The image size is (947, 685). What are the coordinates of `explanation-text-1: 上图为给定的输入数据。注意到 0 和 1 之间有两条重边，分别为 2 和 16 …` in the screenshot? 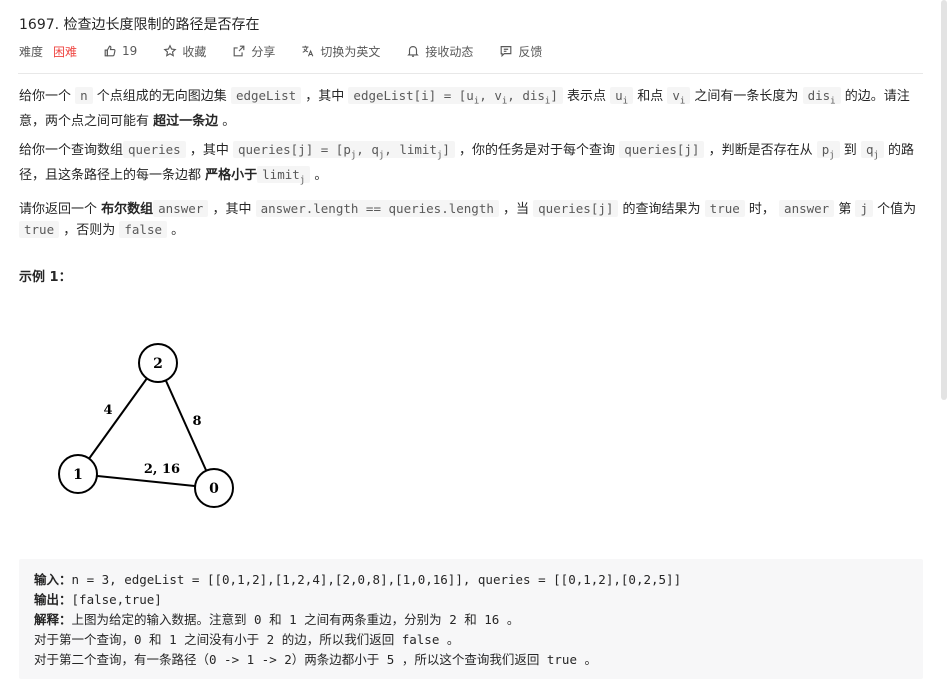 It's located at (295, 619).